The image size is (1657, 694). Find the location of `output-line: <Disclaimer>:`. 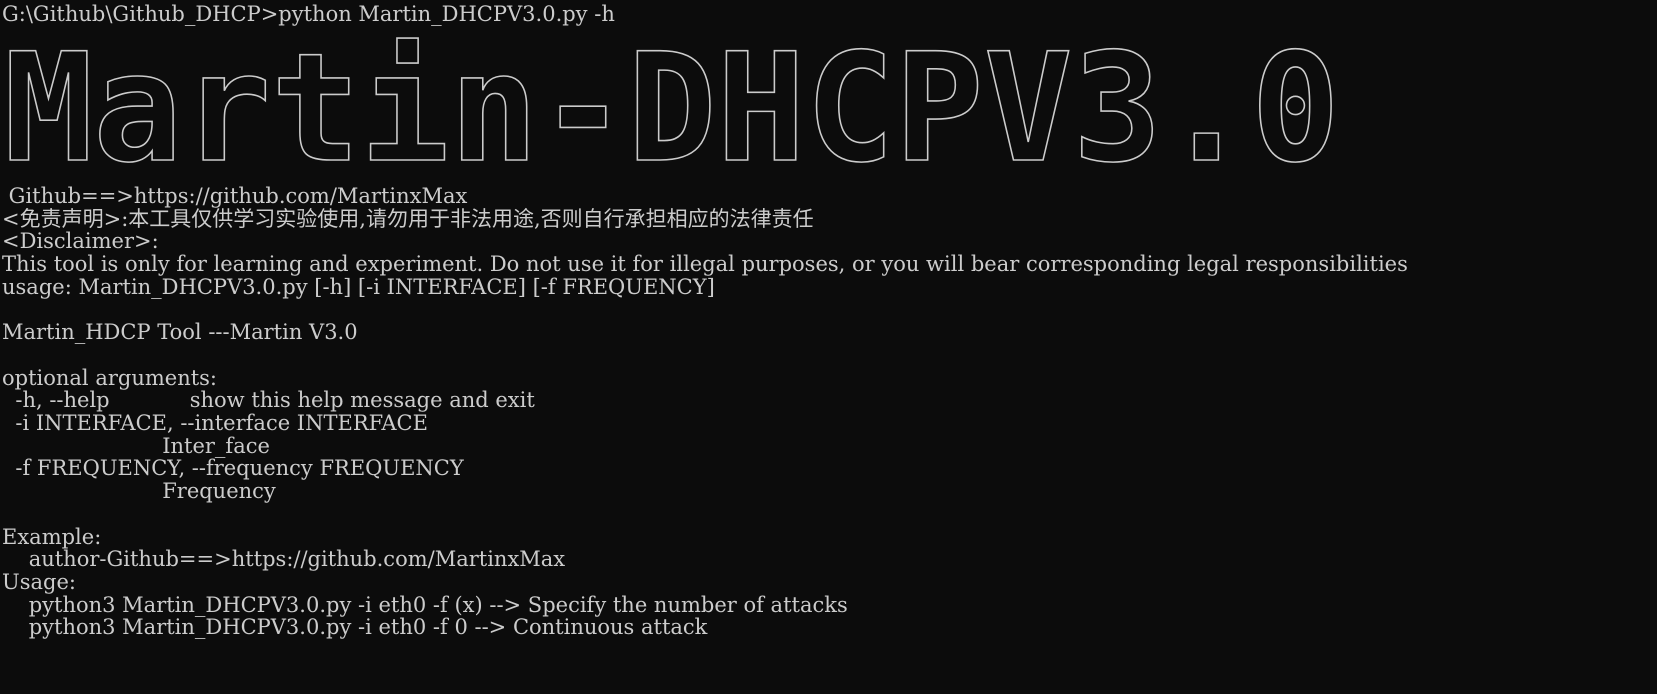

output-line: <Disclaimer>: is located at coordinates (80, 241).